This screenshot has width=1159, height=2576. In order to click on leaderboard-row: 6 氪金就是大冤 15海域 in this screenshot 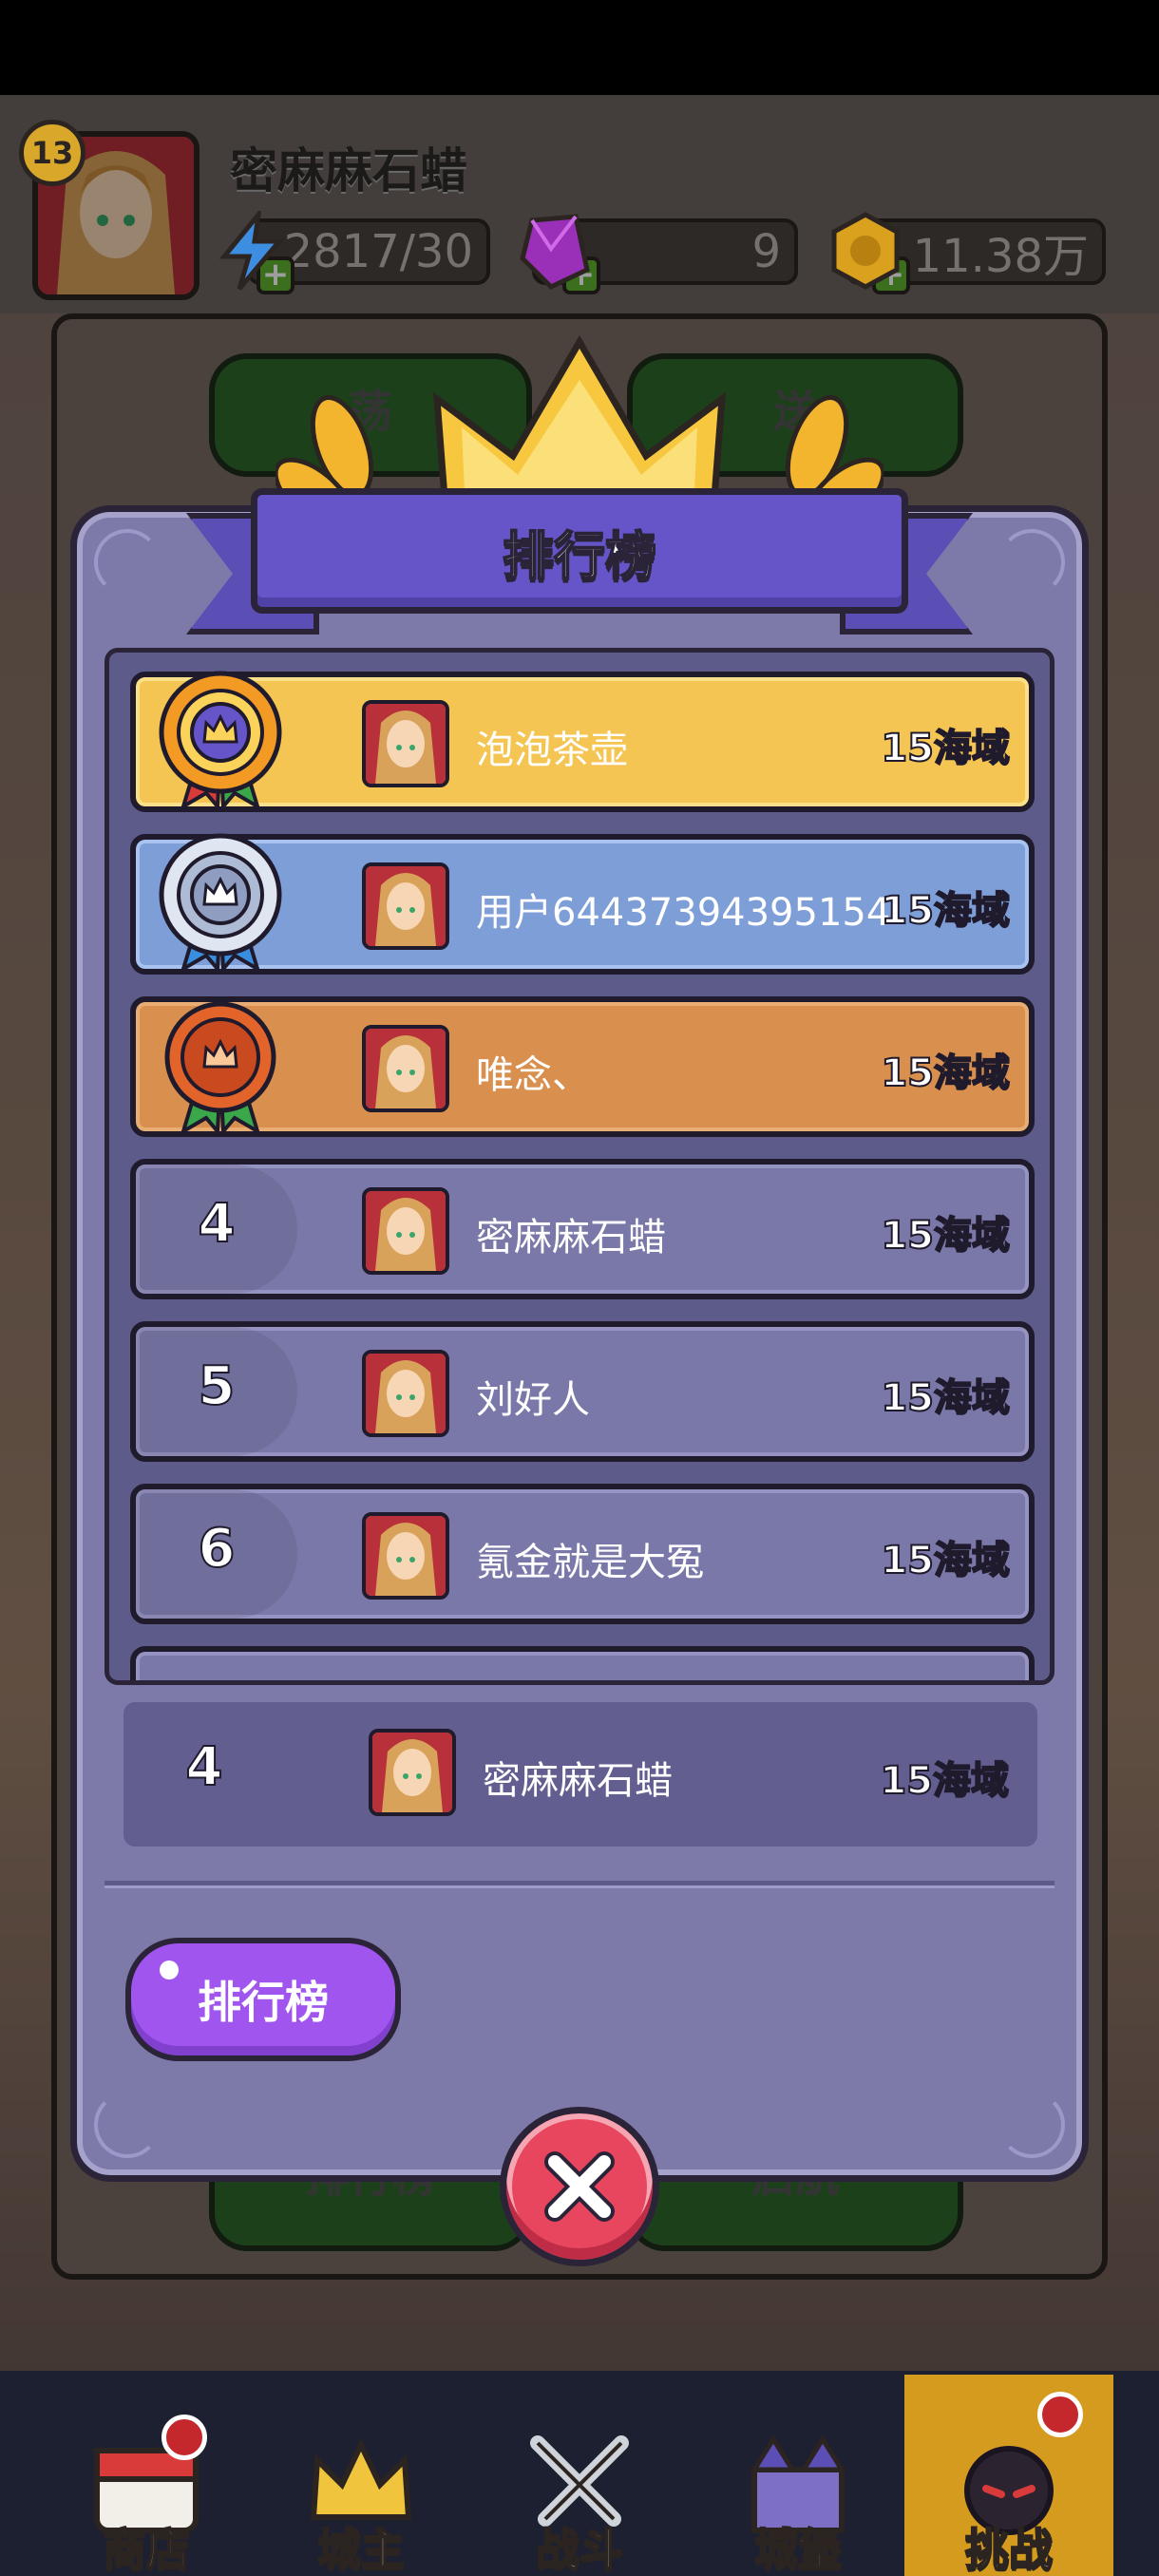, I will do `click(582, 1554)`.